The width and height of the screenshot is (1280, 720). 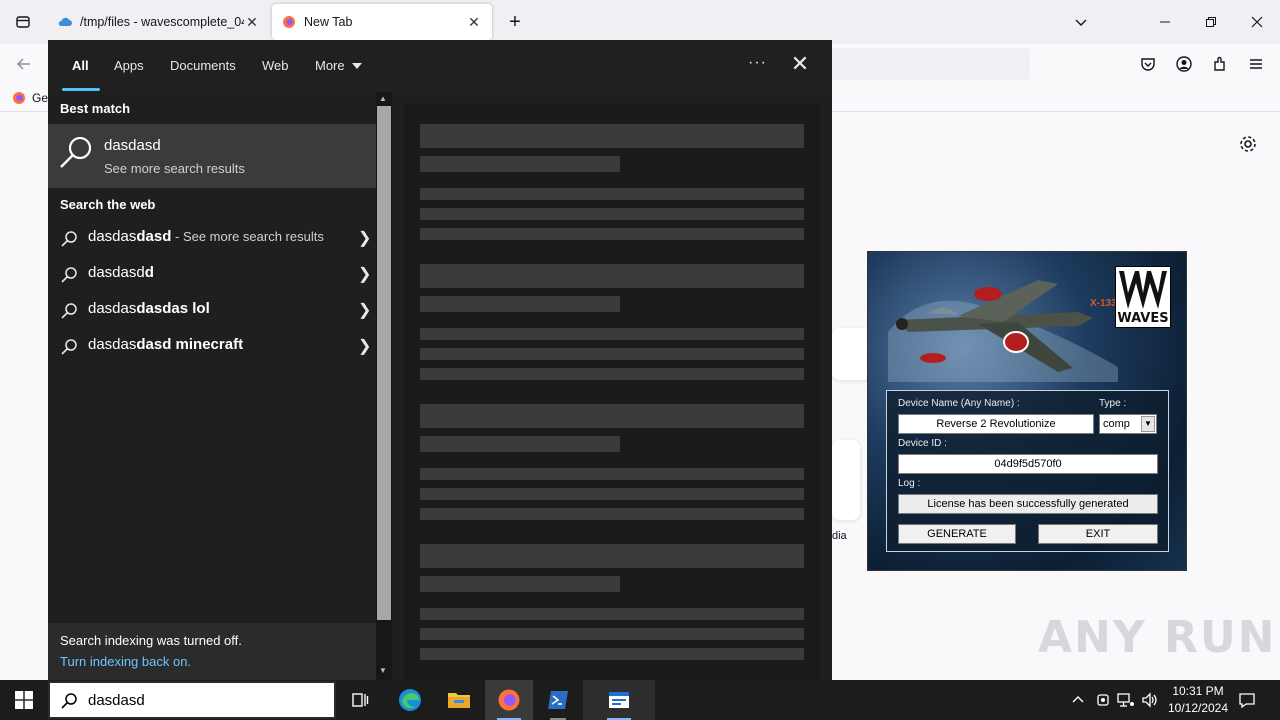 What do you see at coordinates (95, 108) in the screenshot?
I see `best-match-heading: Best match` at bounding box center [95, 108].